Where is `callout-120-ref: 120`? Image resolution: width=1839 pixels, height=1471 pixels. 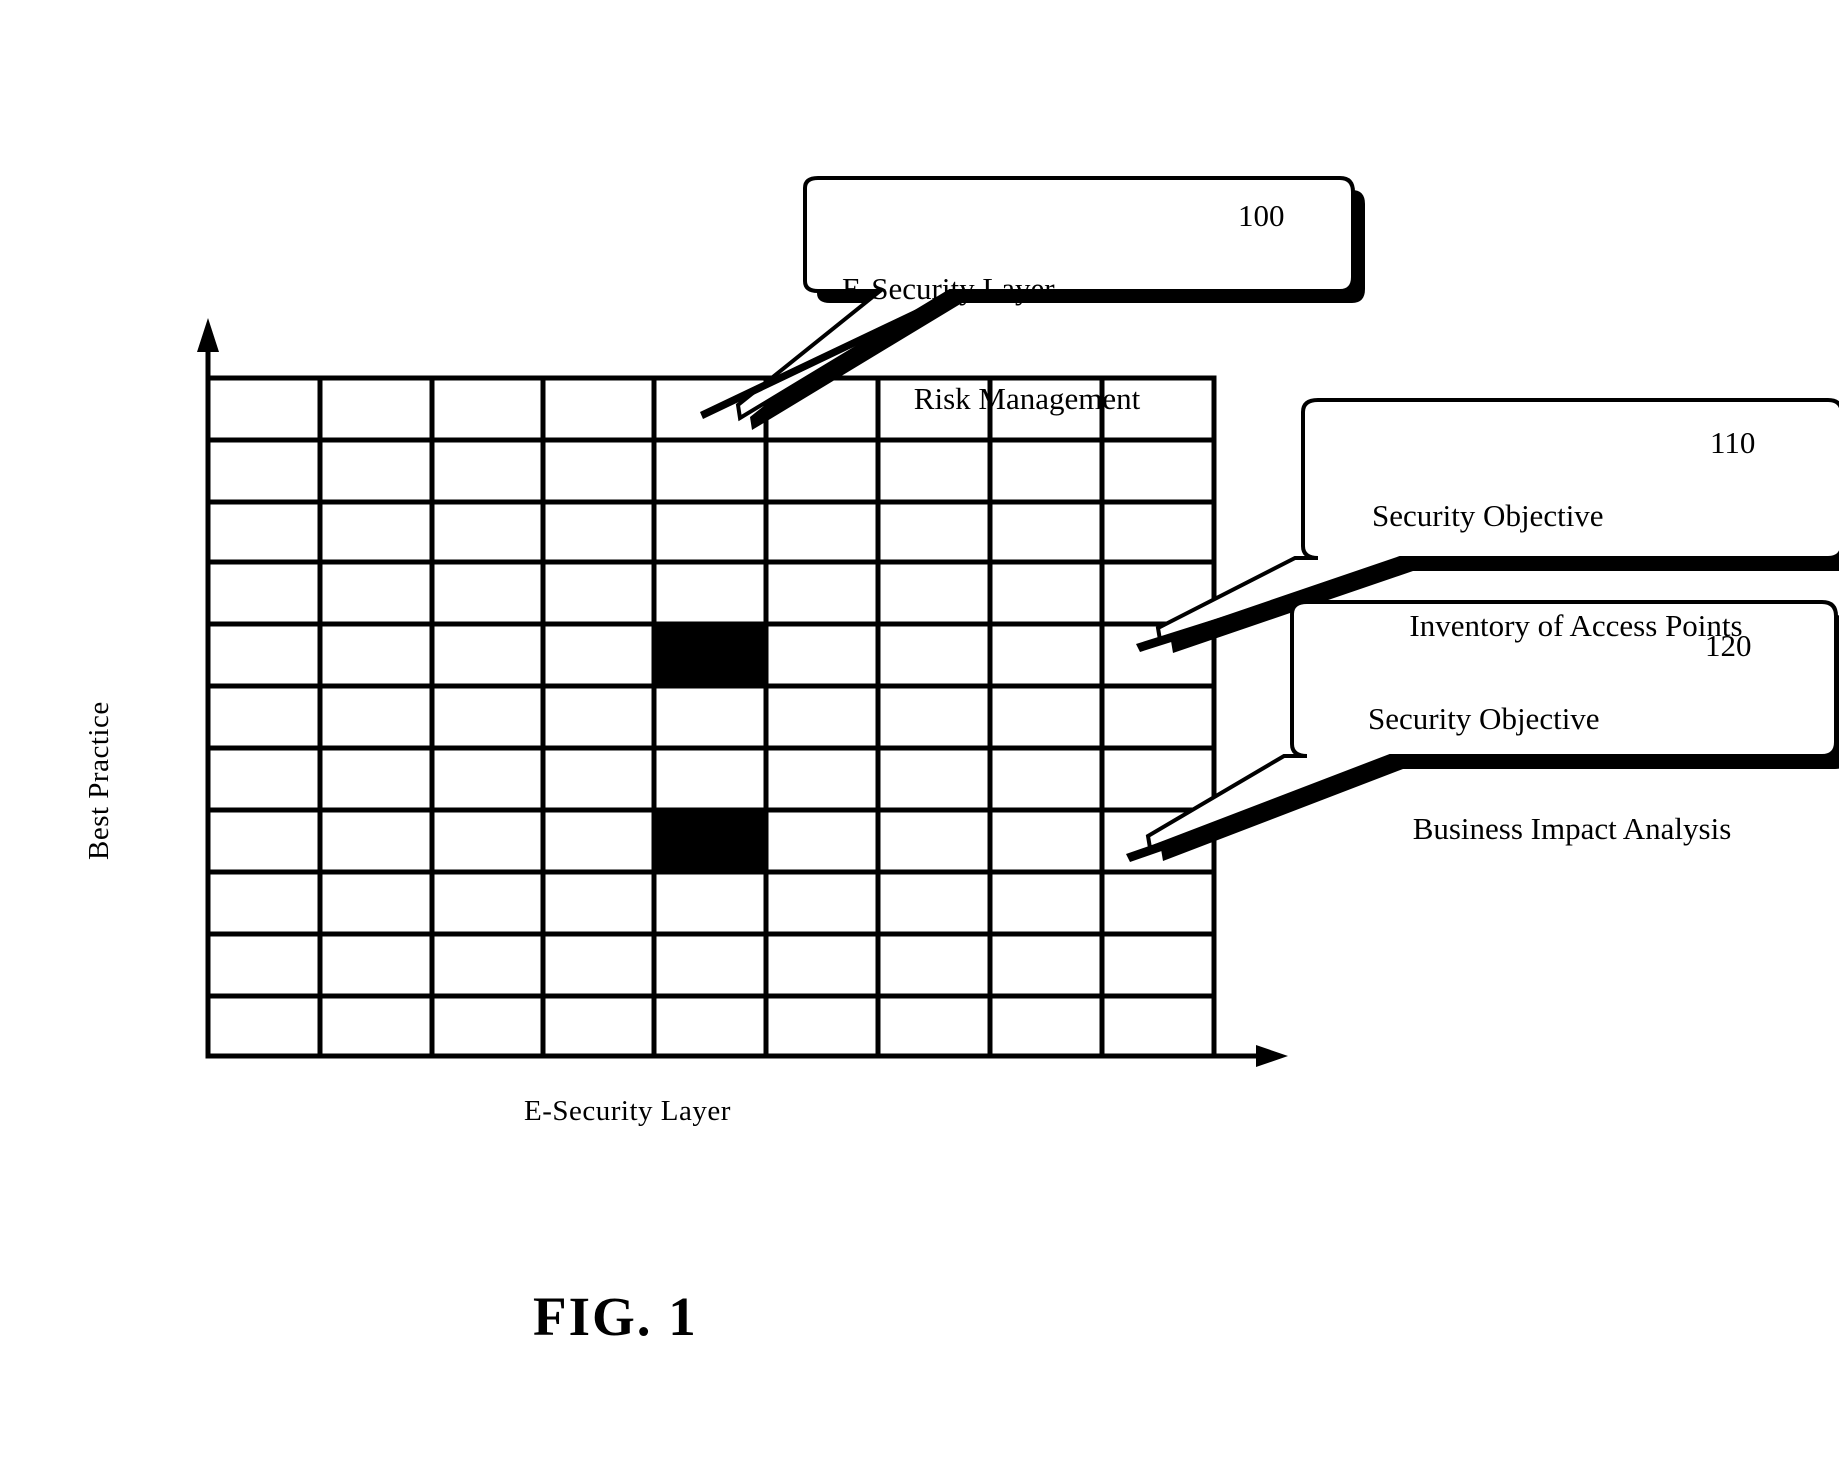 callout-120-ref: 120 is located at coordinates (1728, 645).